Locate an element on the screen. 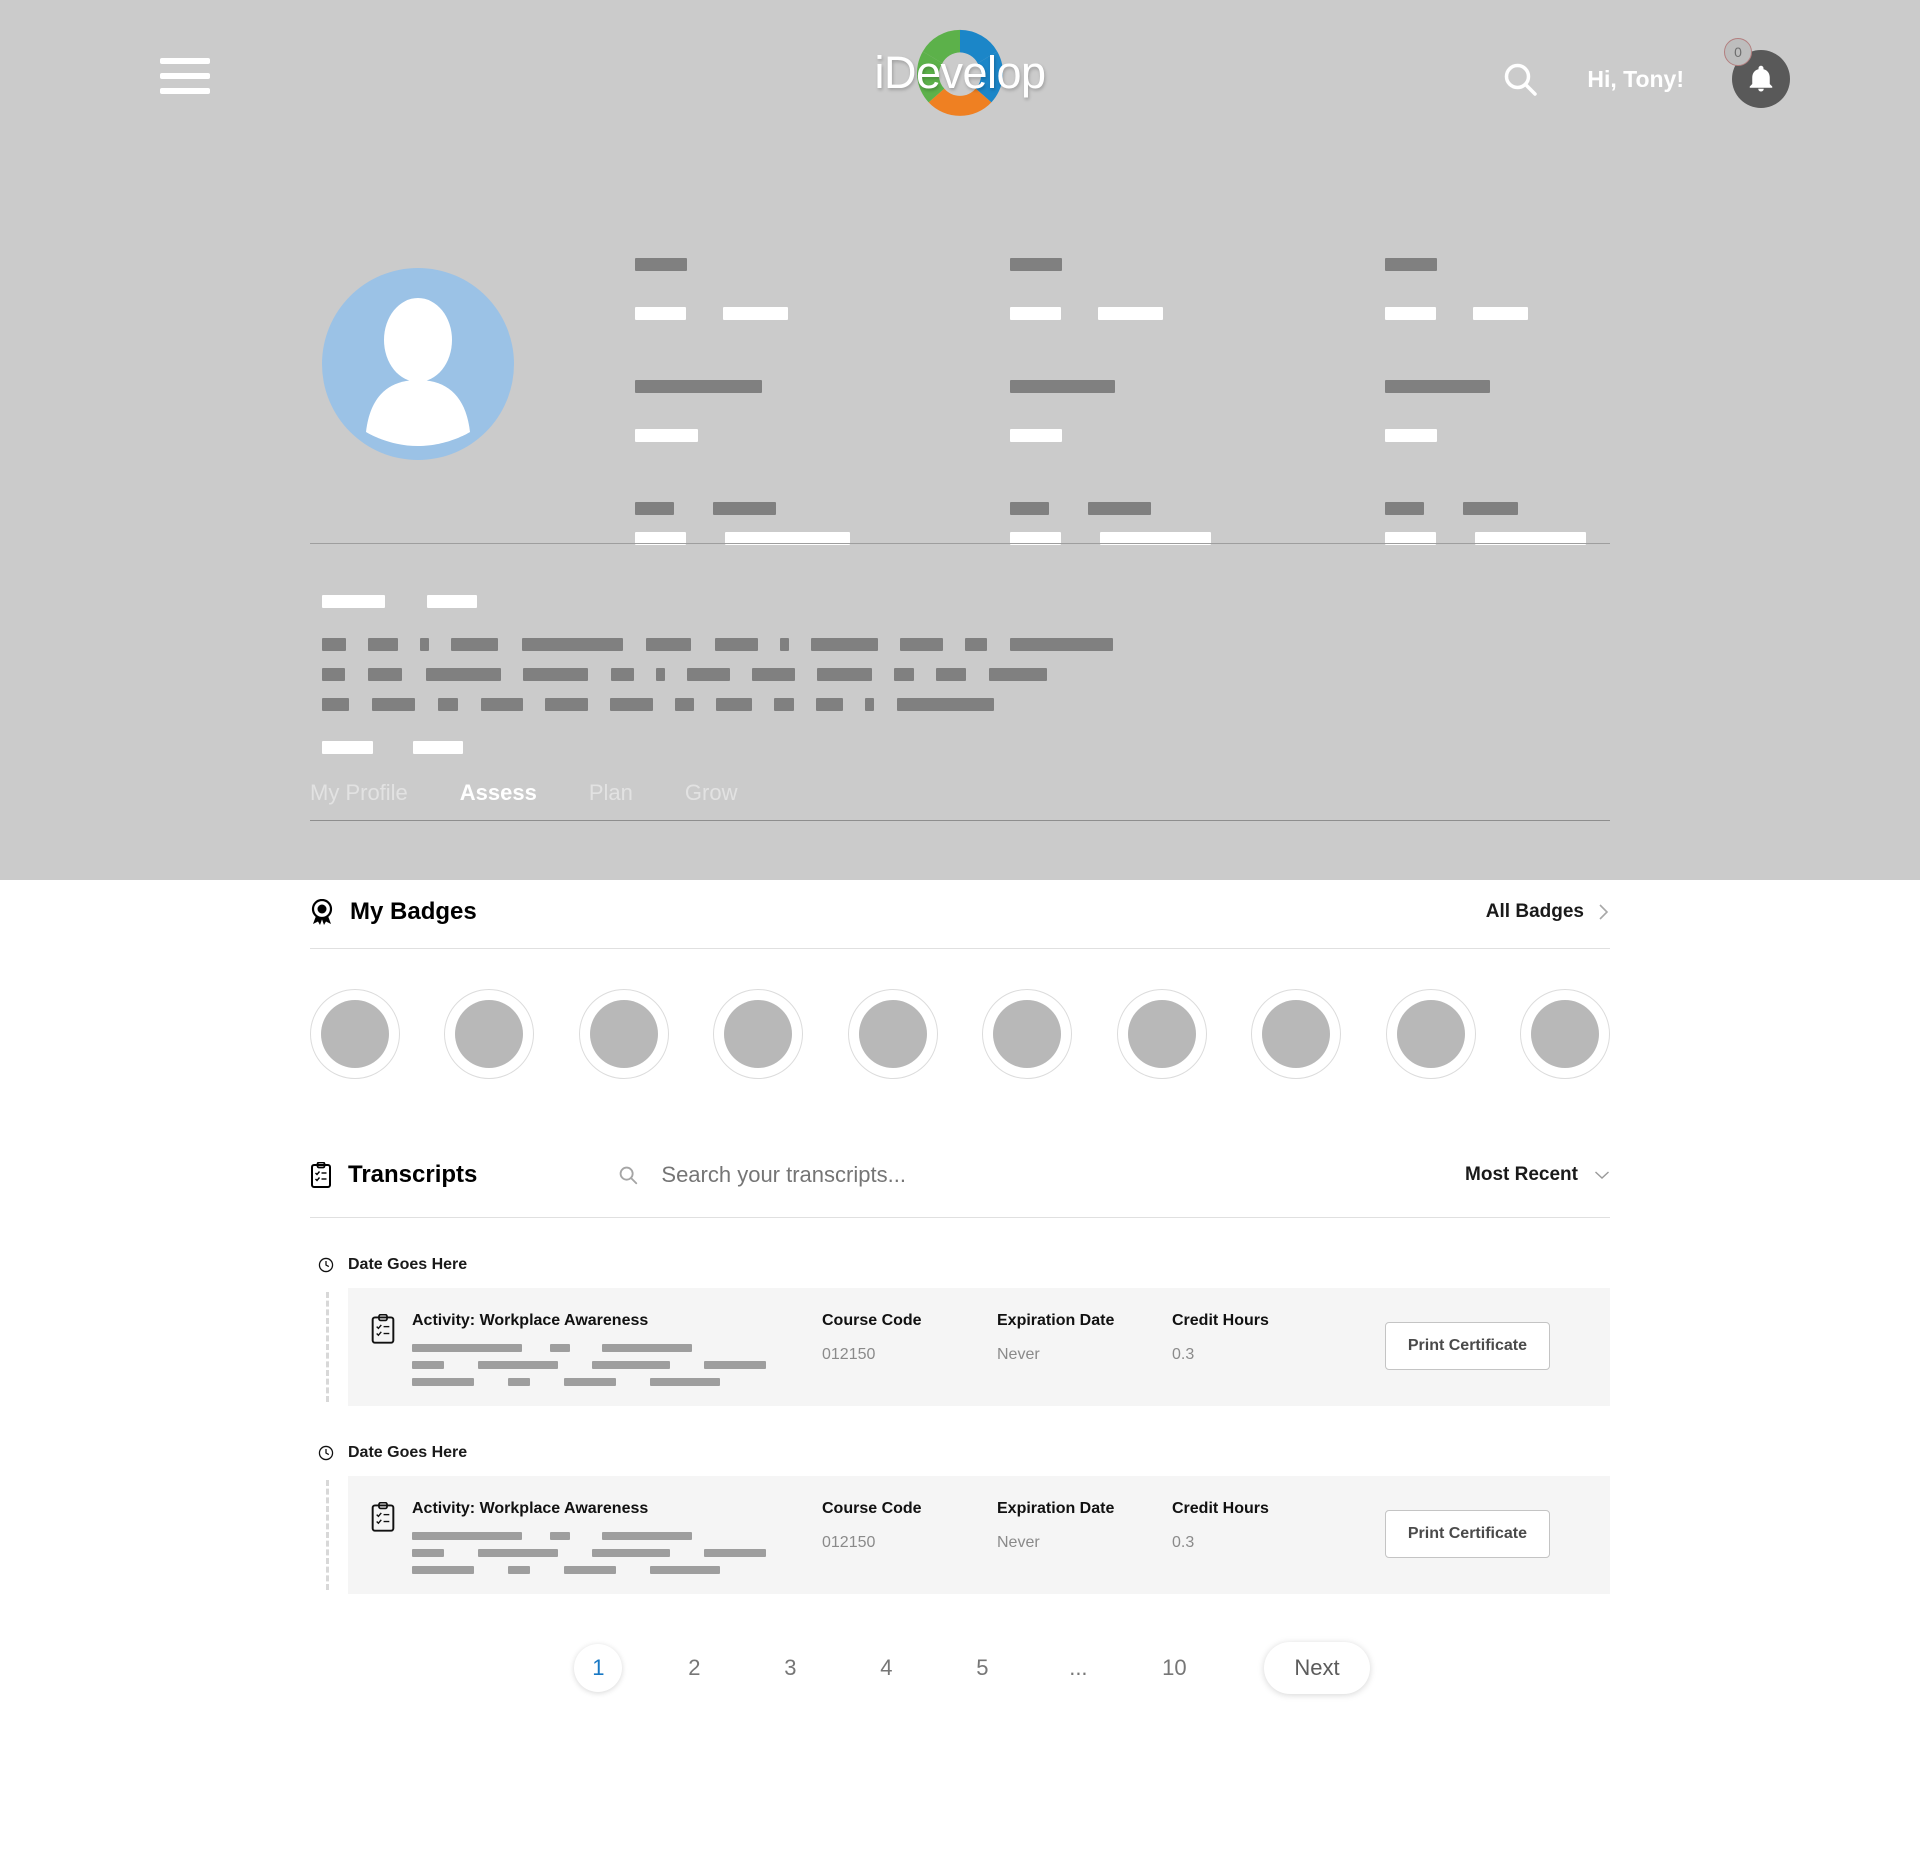  credit-hours-field: Credit Hours 0.3 is located at coordinates (1259, 1338).